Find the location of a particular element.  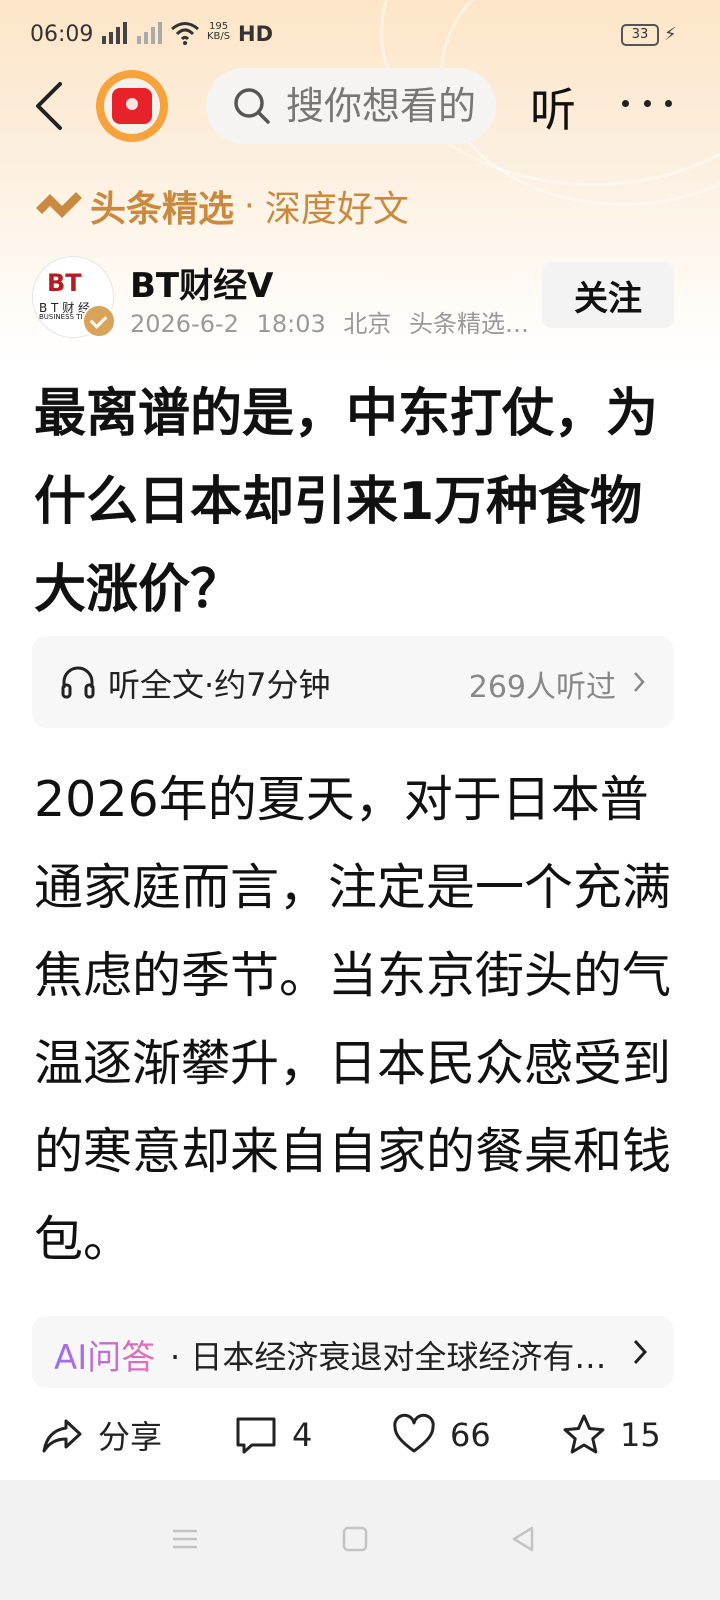

listen-full-text-bar: 听全文·约7分钟 269人听过 is located at coordinates (353, 682).